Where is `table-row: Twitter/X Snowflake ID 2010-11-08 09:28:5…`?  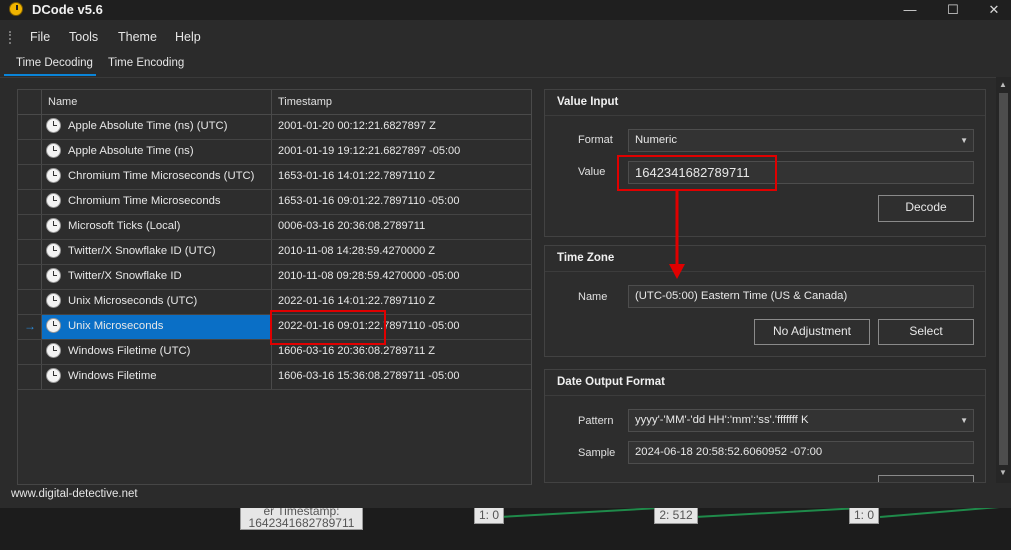
table-row: Twitter/X Snowflake ID 2010-11-08 09:28:5… is located at coordinates (274, 277).